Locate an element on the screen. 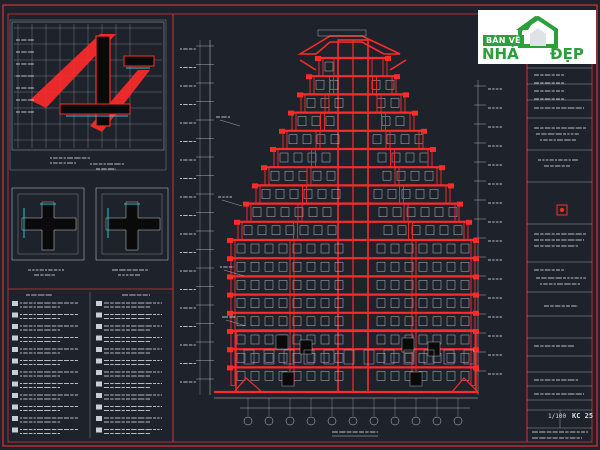 The width and height of the screenshot is (600, 450). seal-stamp-dot is located at coordinates (562, 210).